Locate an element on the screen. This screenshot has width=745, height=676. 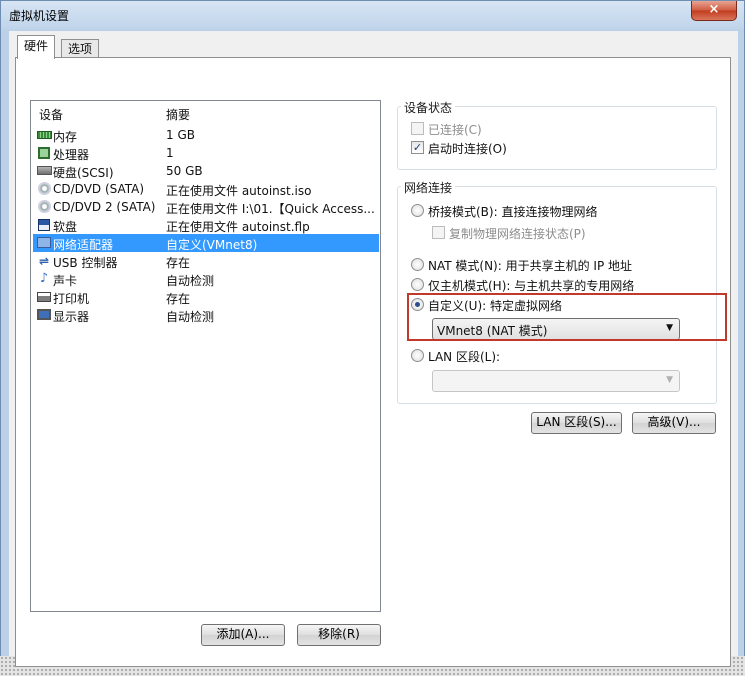
remove-device-button: 移除(R) is located at coordinates (339, 635).